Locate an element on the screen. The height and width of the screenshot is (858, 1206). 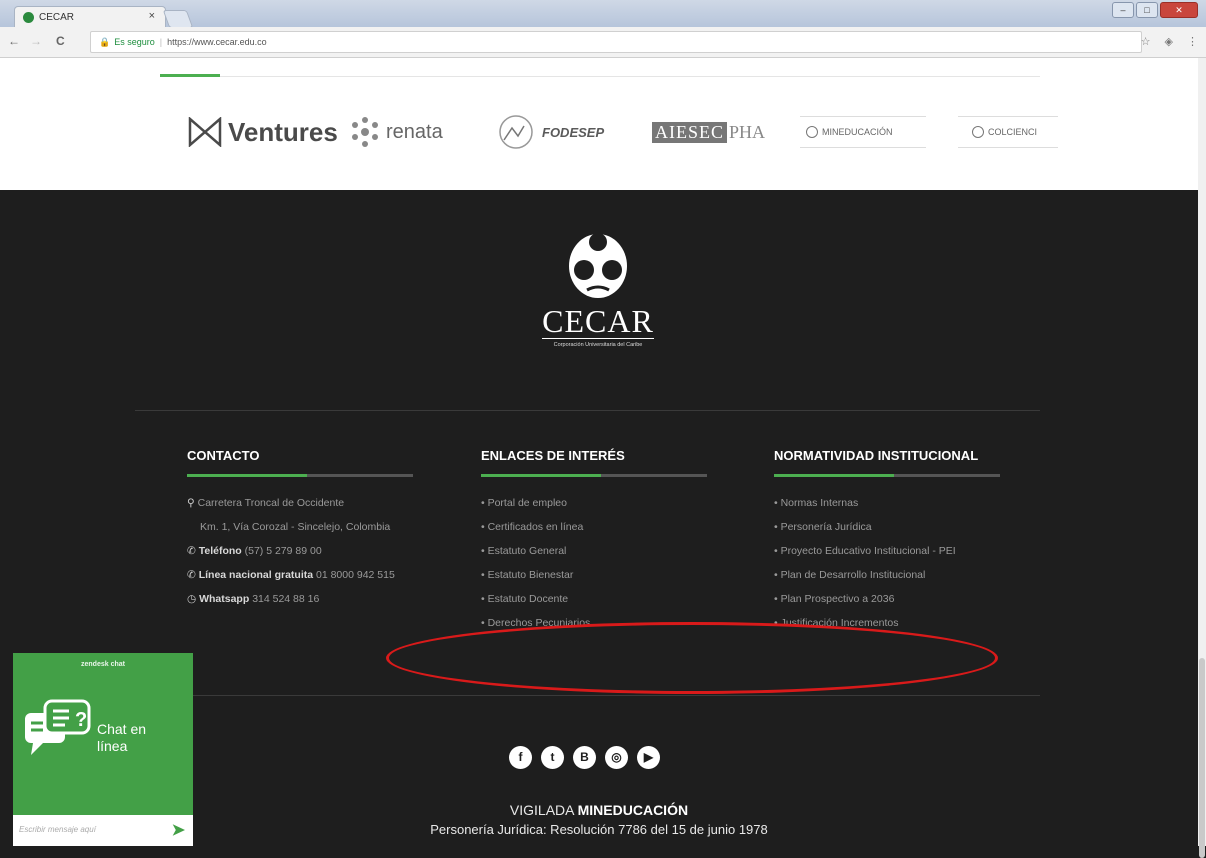
instagram-icon: ◎ is located at coordinates (616, 757).